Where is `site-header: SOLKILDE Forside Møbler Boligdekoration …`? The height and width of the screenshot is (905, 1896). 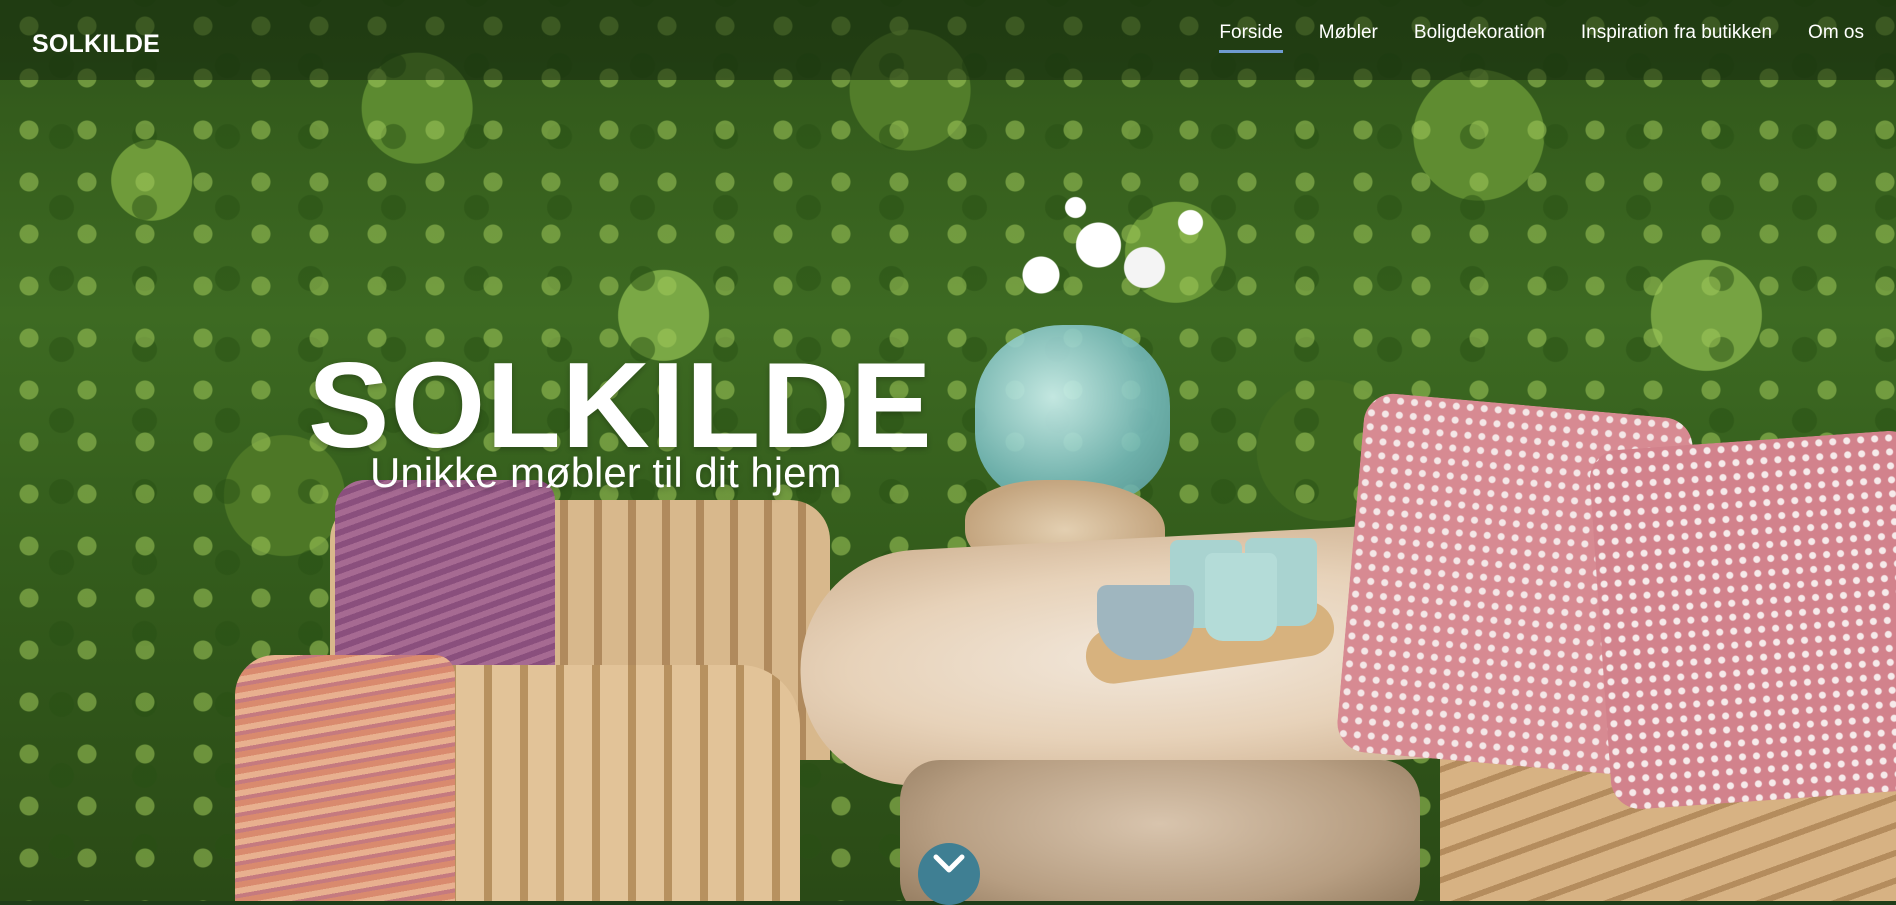 site-header: SOLKILDE Forside Møbler Boligdekoration … is located at coordinates (948, 40).